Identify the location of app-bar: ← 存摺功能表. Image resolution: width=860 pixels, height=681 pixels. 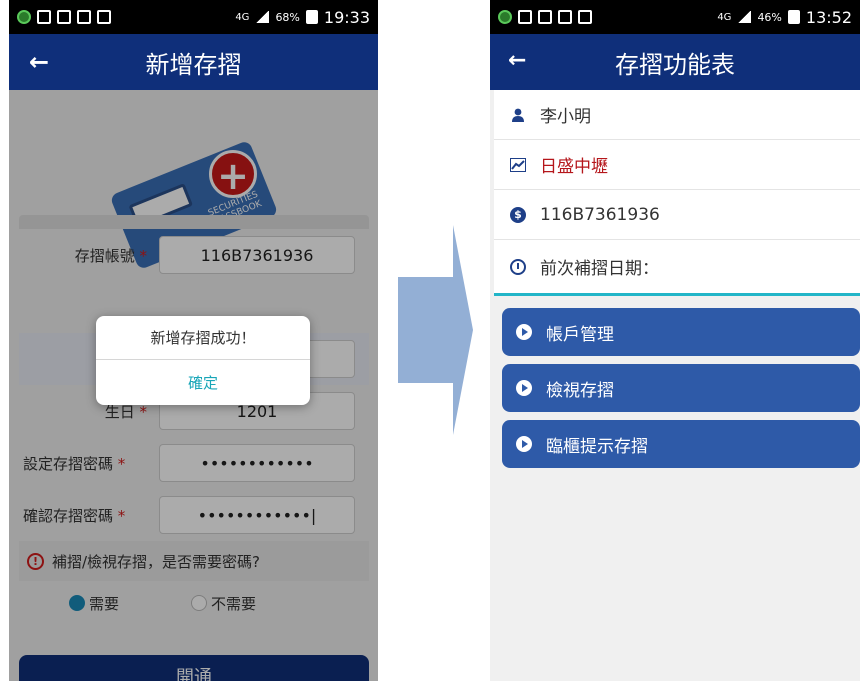
(675, 62).